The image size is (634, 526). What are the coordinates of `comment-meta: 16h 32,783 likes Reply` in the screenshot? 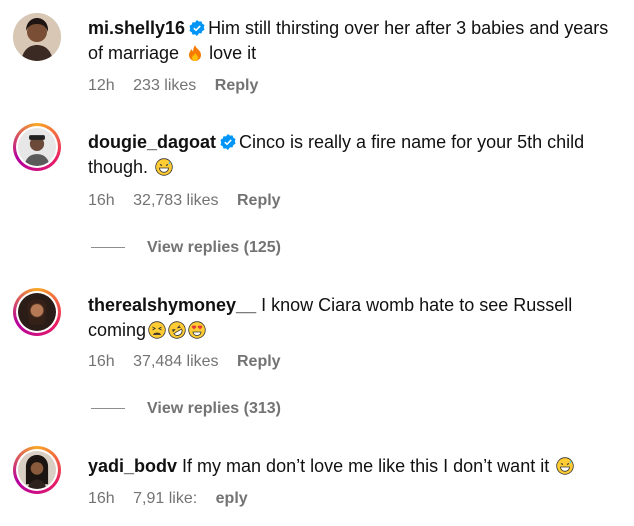 It's located at (191, 201).